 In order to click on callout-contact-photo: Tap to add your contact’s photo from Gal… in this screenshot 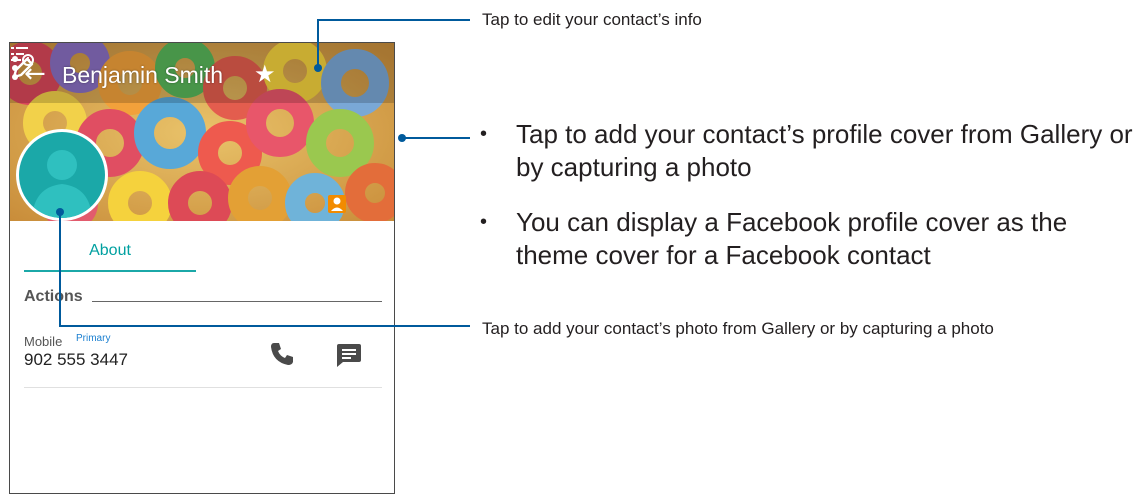, I will do `click(738, 328)`.